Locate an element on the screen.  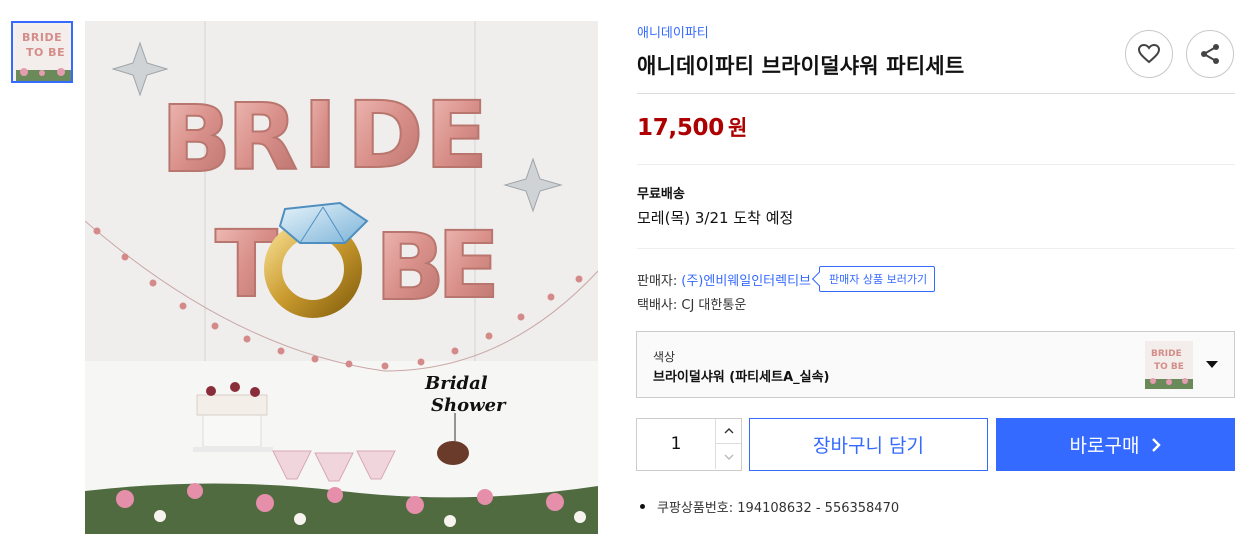
quantity-increase-button is located at coordinates (728, 431).